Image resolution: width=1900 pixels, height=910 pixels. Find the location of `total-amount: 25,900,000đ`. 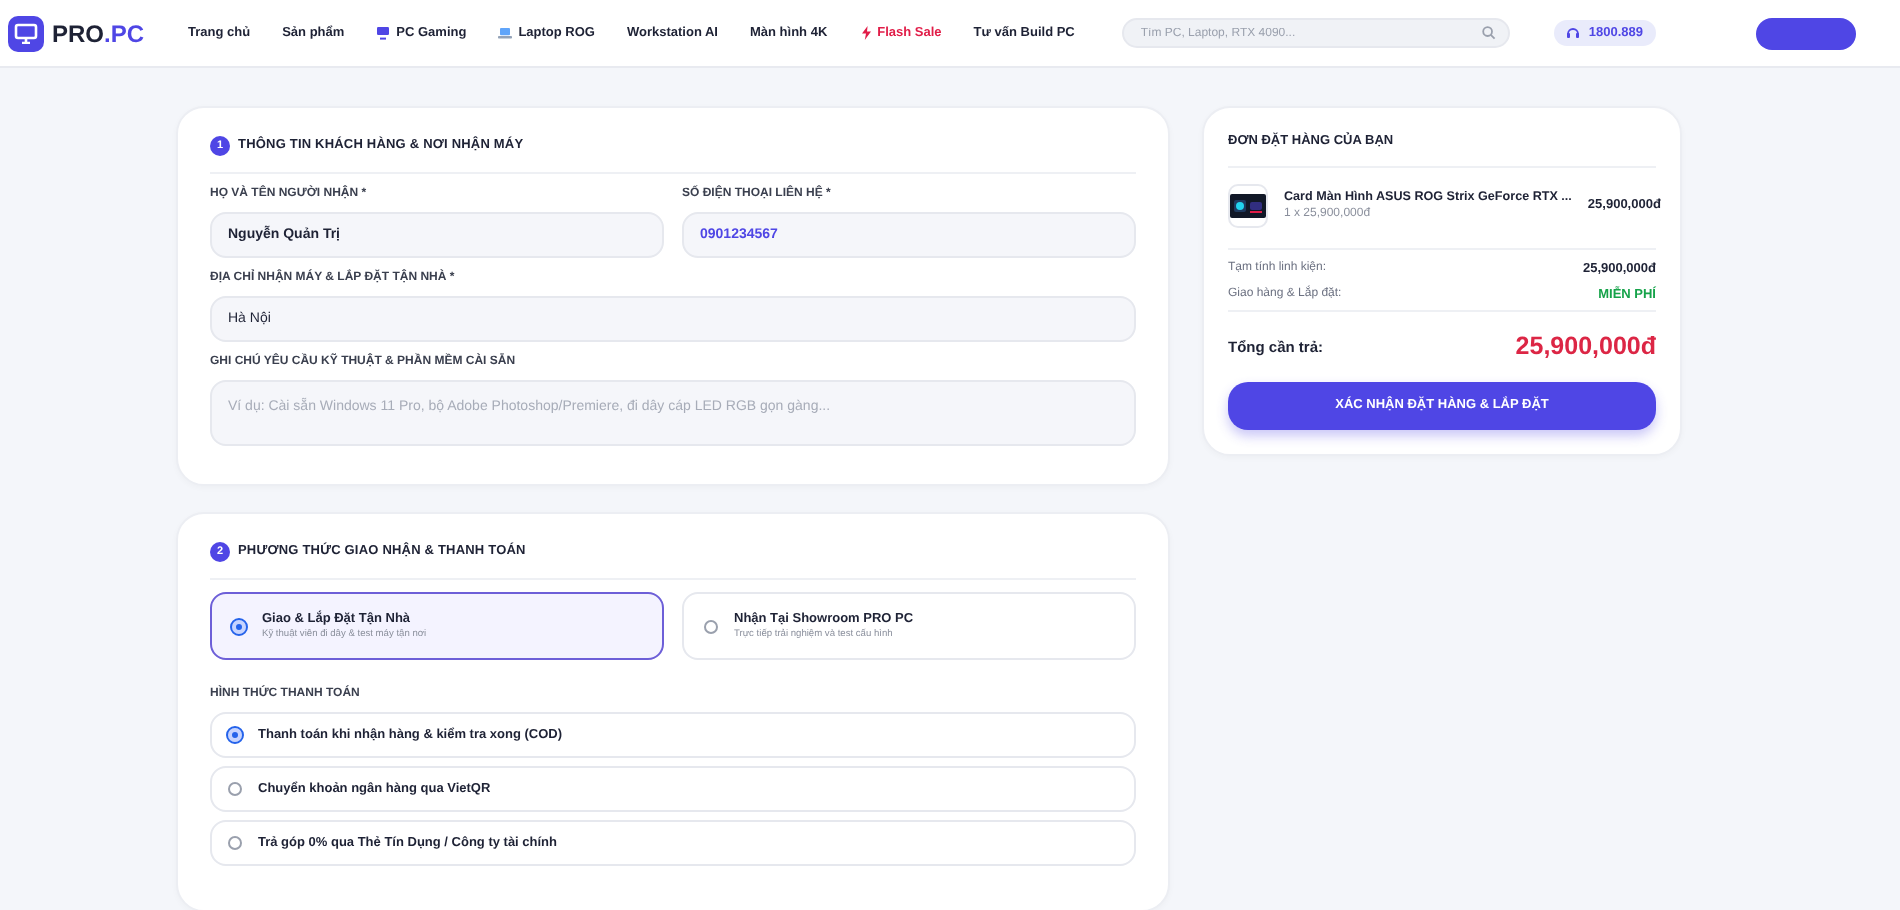

total-amount: 25,900,000đ is located at coordinates (1585, 347).